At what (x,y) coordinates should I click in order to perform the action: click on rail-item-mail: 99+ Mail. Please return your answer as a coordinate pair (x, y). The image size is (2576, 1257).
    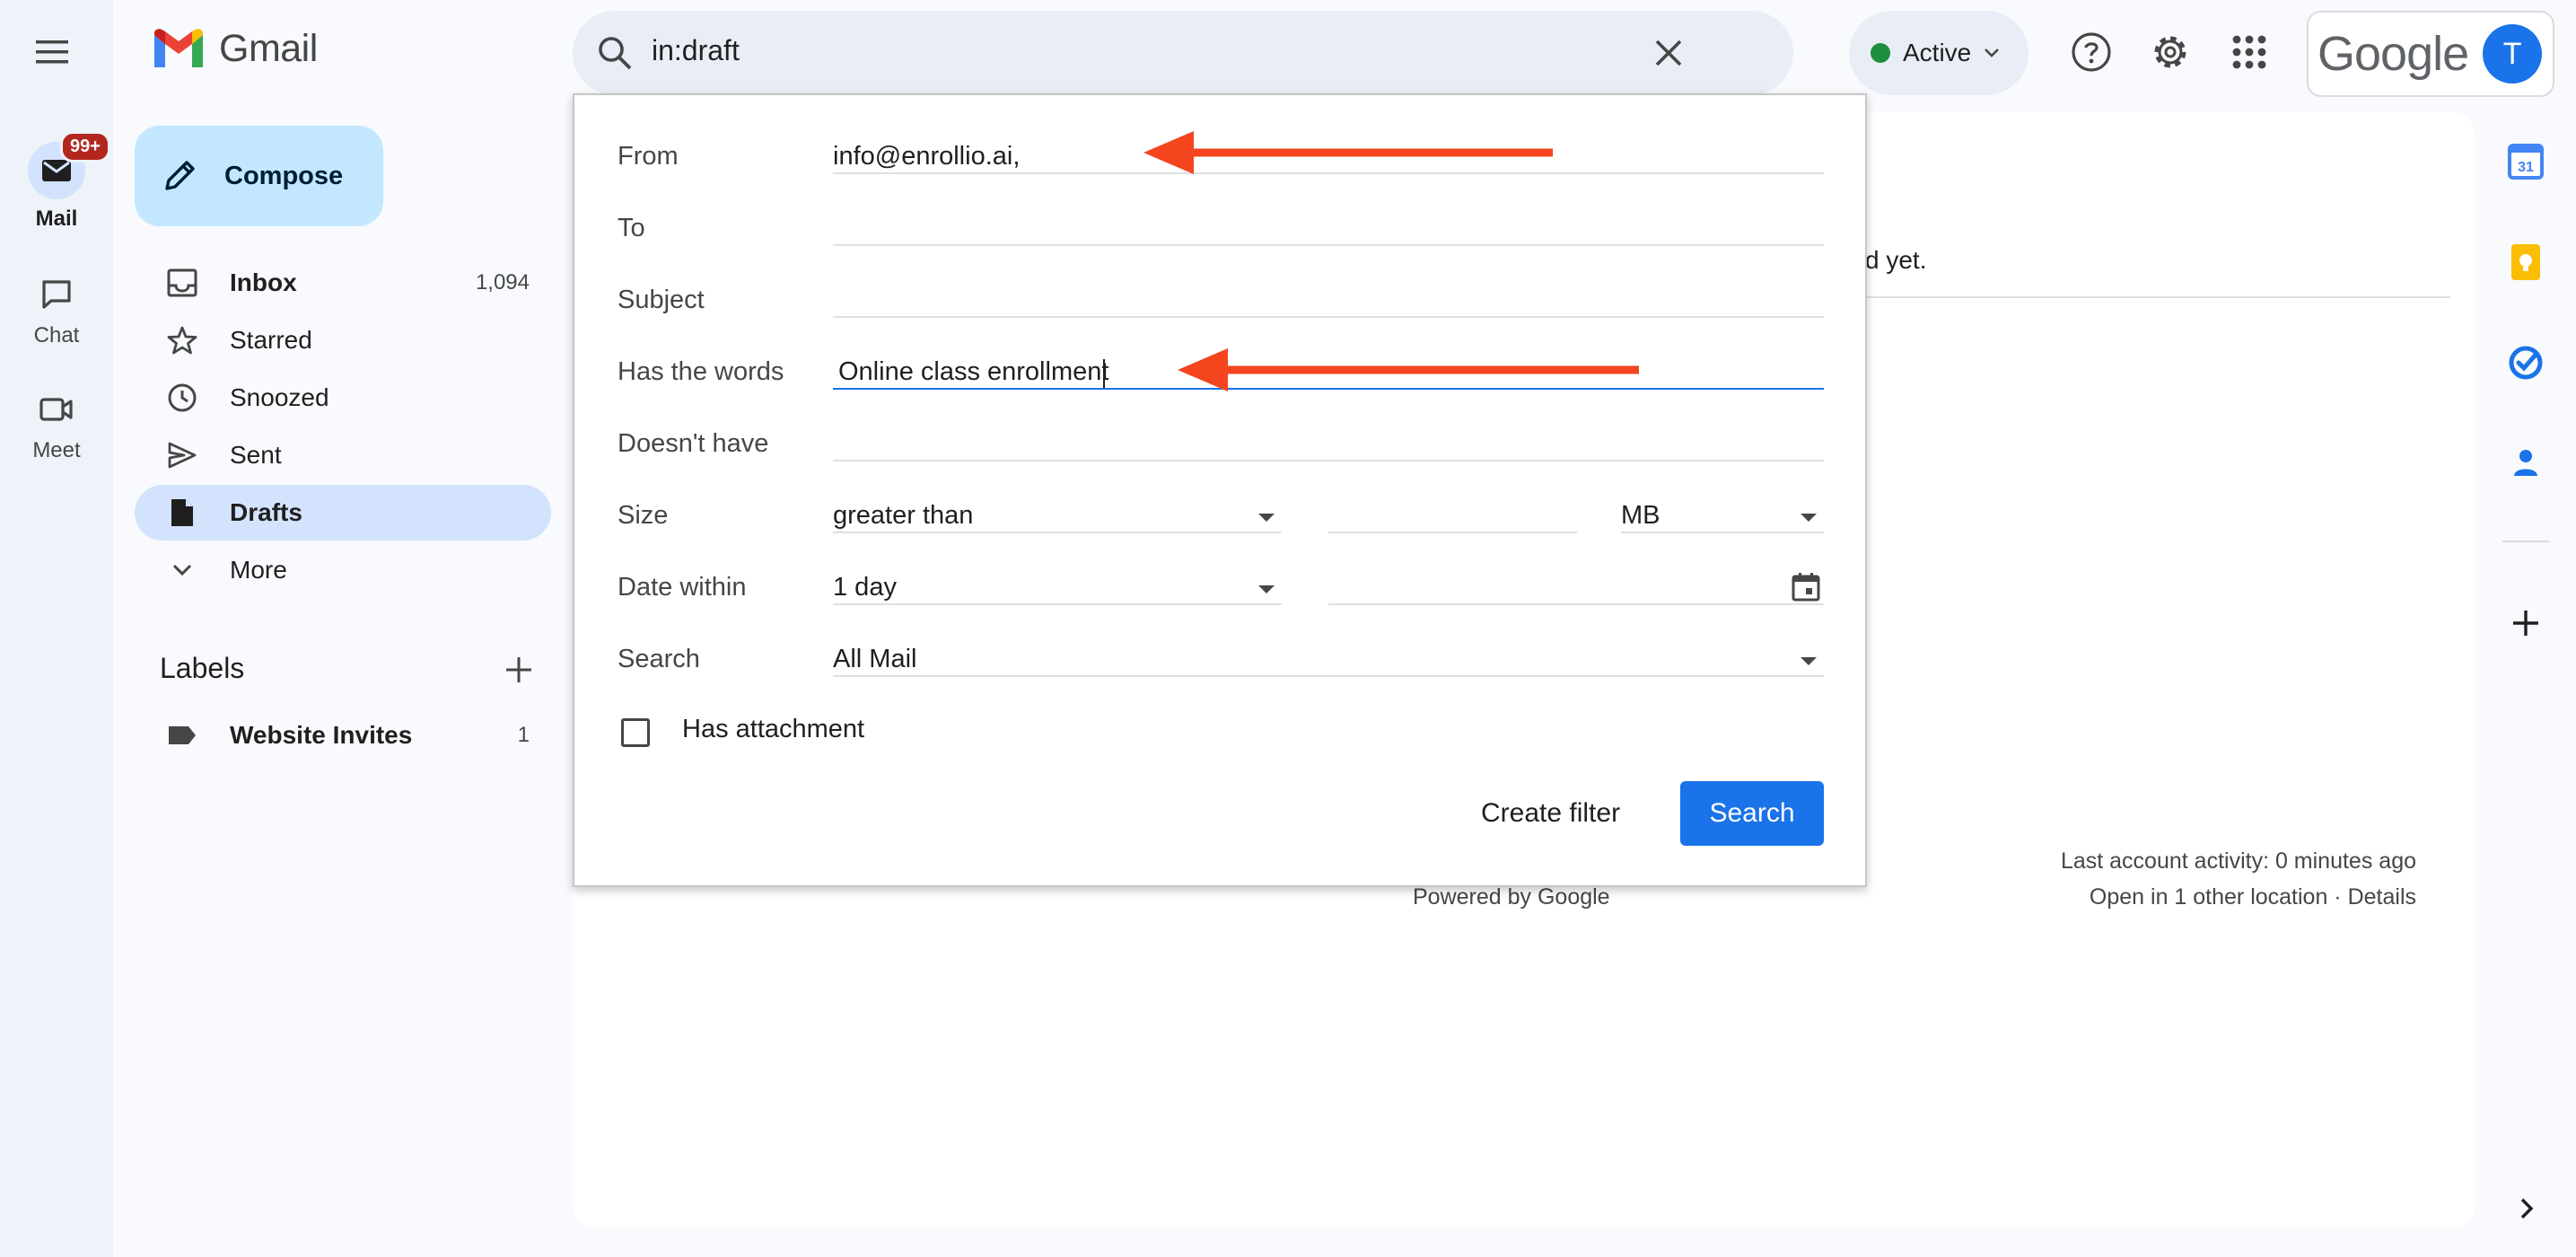
    Looking at the image, I should click on (56, 181).